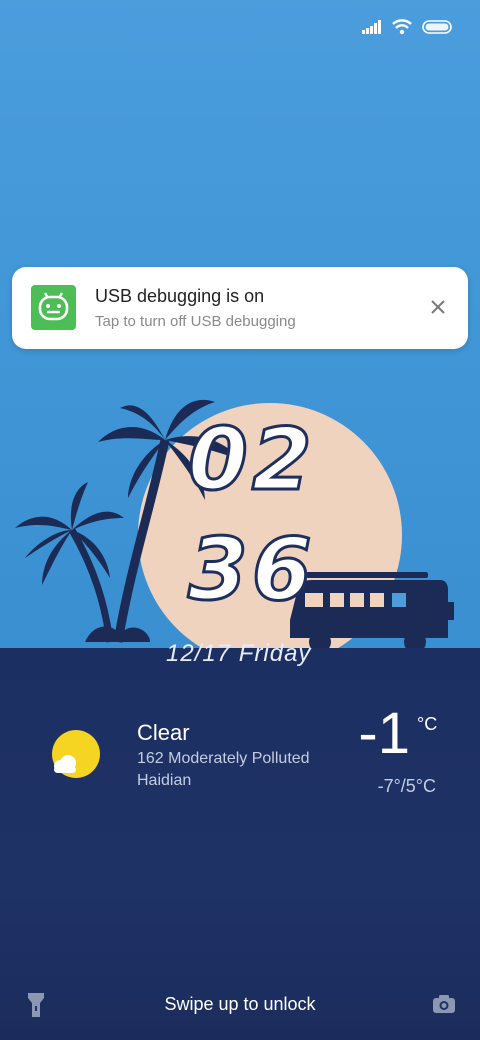 The height and width of the screenshot is (1040, 480). I want to click on weather-location: Haidian, so click(164, 780).